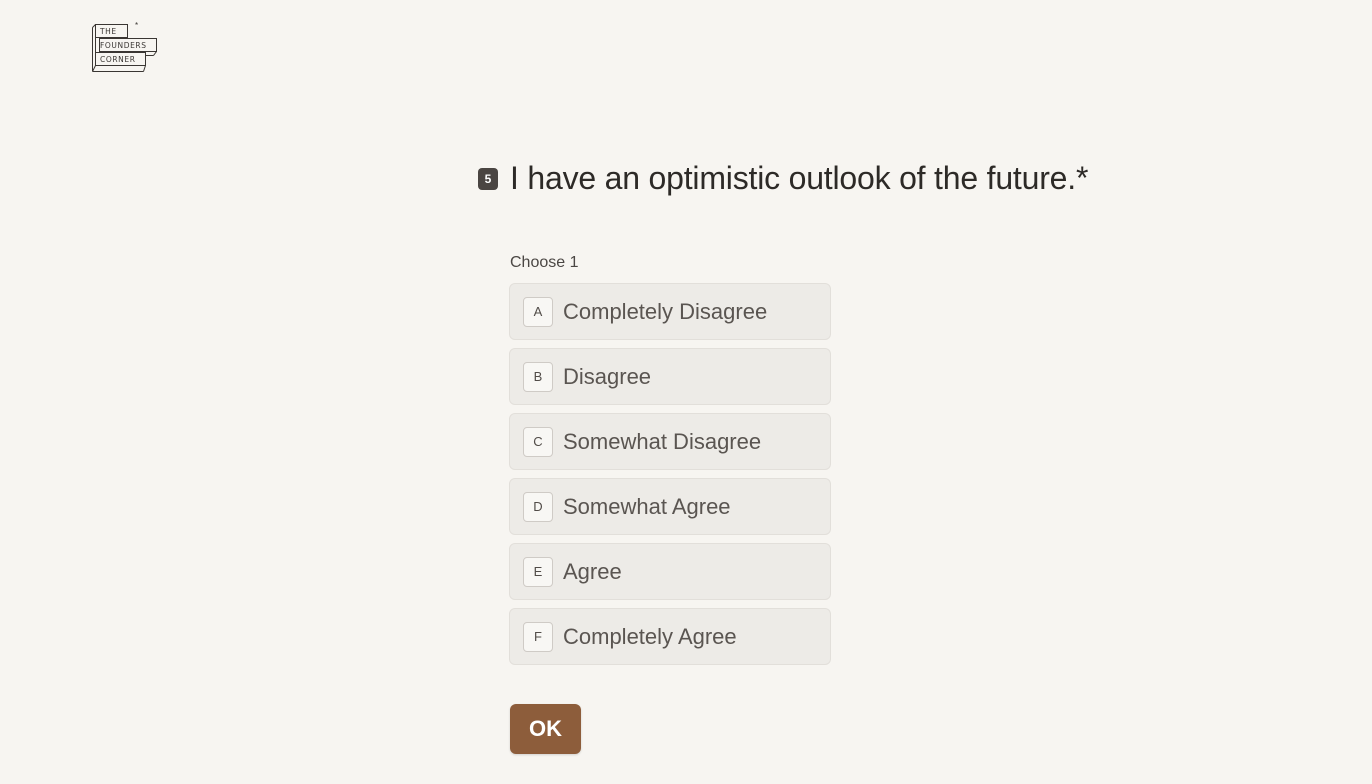  I want to click on option-completely-disagree: A Completely Disagree, so click(670, 311).